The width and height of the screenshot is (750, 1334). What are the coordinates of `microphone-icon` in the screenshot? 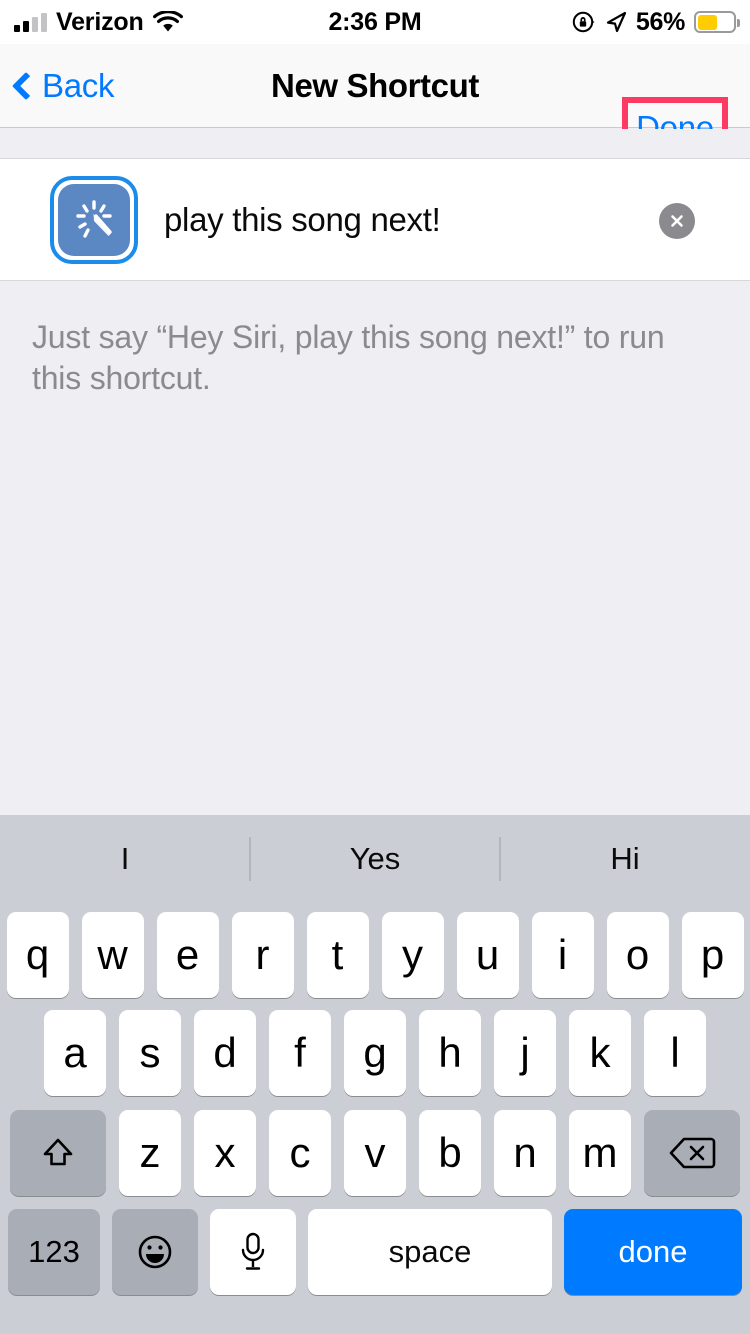 It's located at (253, 1252).